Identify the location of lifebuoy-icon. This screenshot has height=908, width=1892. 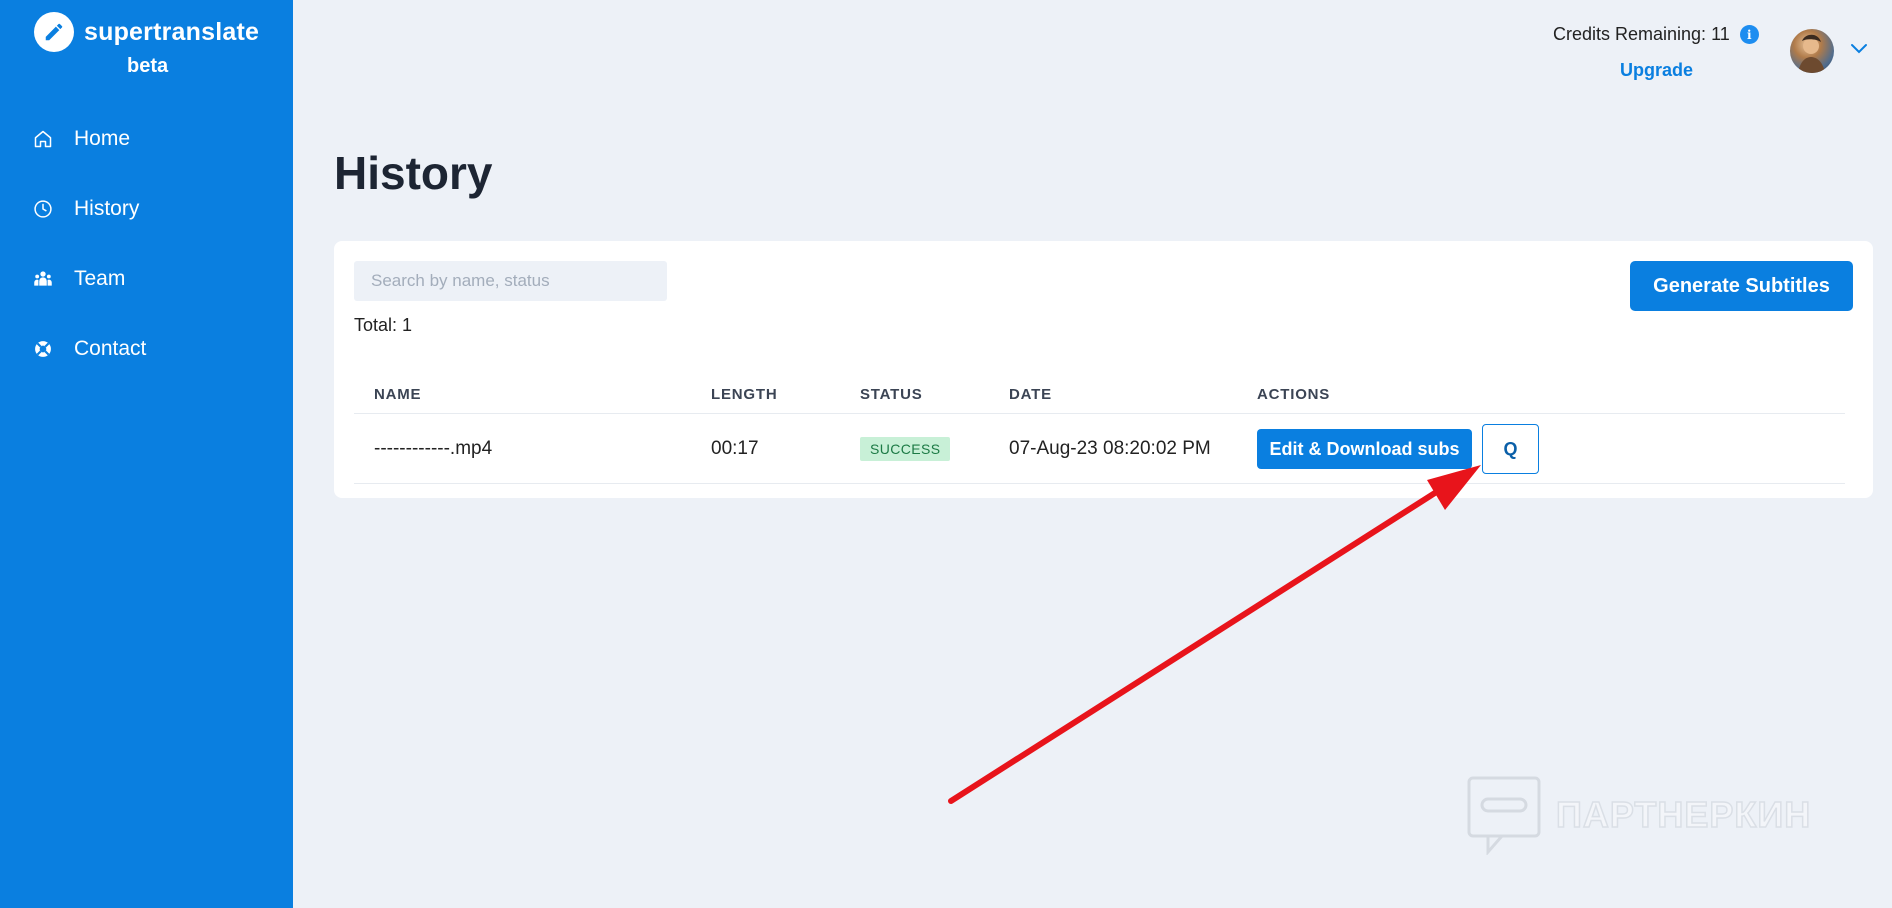
(43, 349).